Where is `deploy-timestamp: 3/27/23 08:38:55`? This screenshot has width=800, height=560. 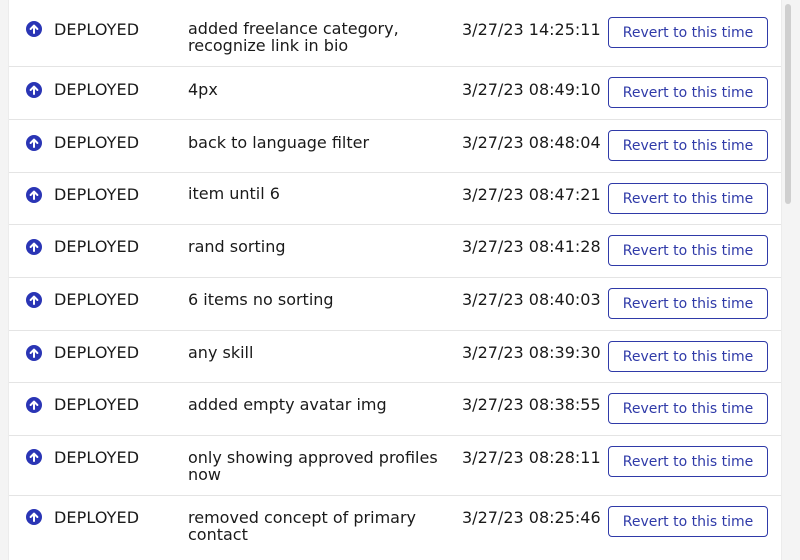 deploy-timestamp: 3/27/23 08:38:55 is located at coordinates (531, 404).